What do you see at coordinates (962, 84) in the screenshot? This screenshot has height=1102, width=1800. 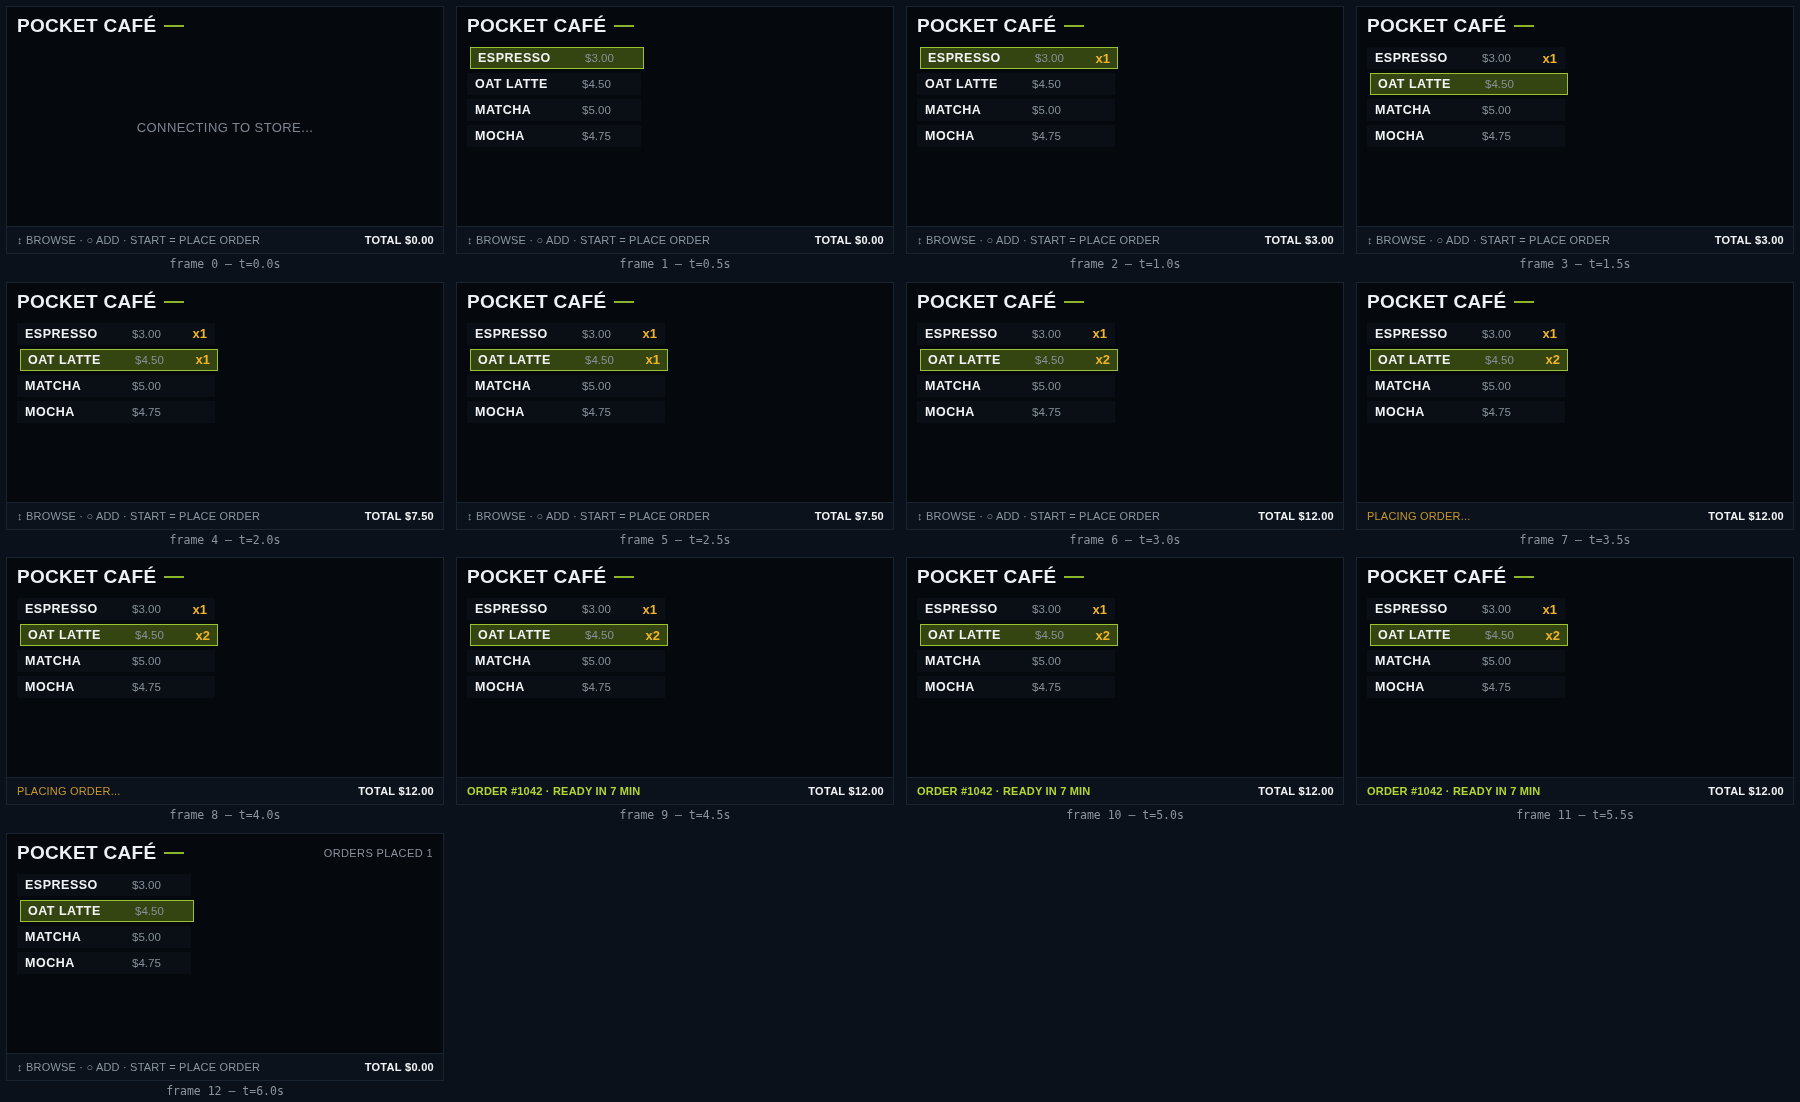 I see `item-name: OAT LATTE` at bounding box center [962, 84].